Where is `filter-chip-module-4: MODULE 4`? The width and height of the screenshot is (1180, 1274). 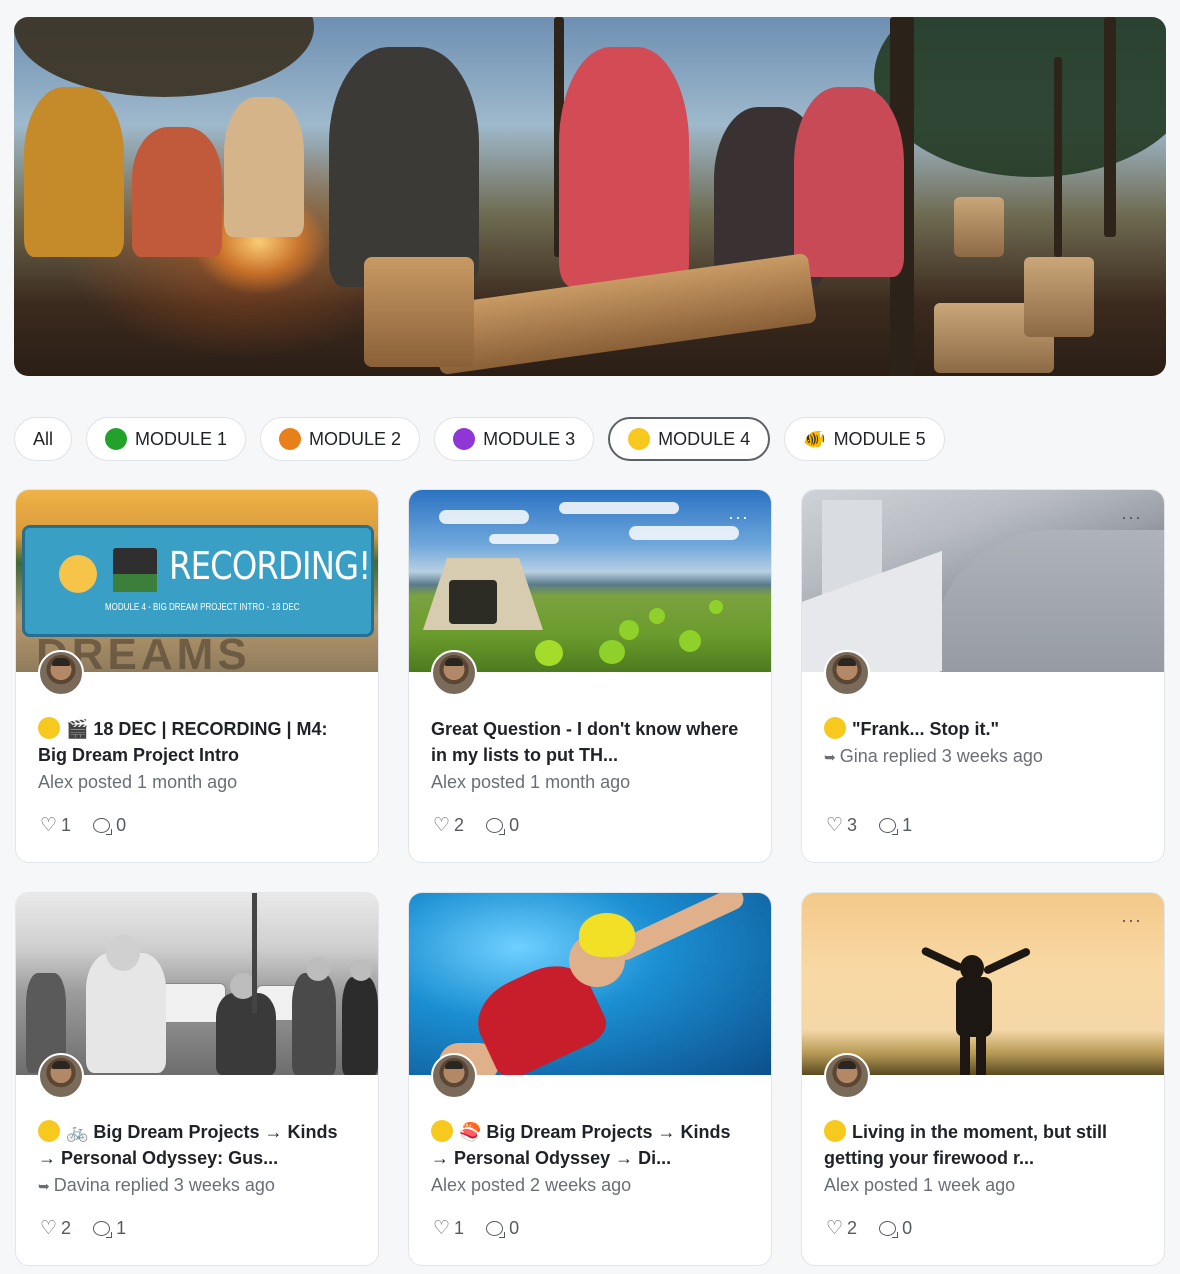
filter-chip-module-4: MODULE 4 is located at coordinates (689, 439).